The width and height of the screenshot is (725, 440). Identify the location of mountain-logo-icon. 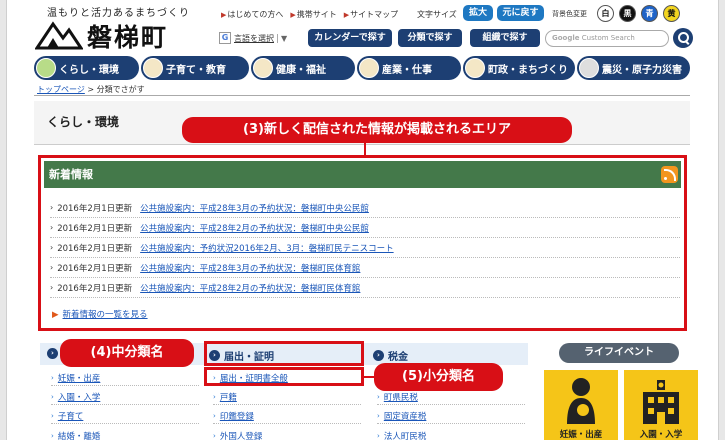
(59, 35).